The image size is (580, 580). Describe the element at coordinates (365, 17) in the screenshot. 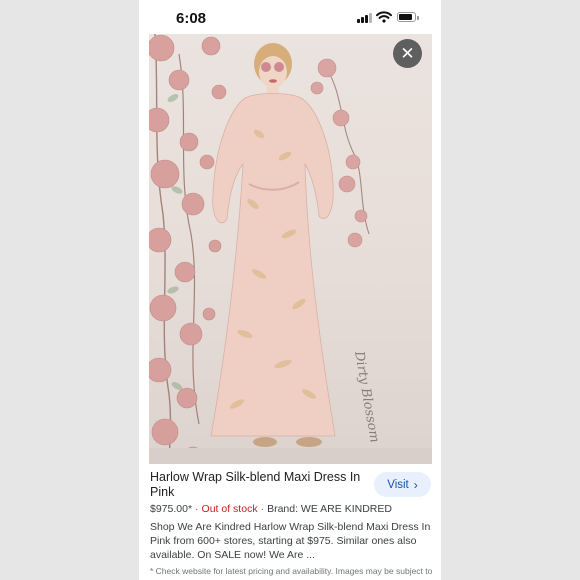

I see `signal-icon` at that location.